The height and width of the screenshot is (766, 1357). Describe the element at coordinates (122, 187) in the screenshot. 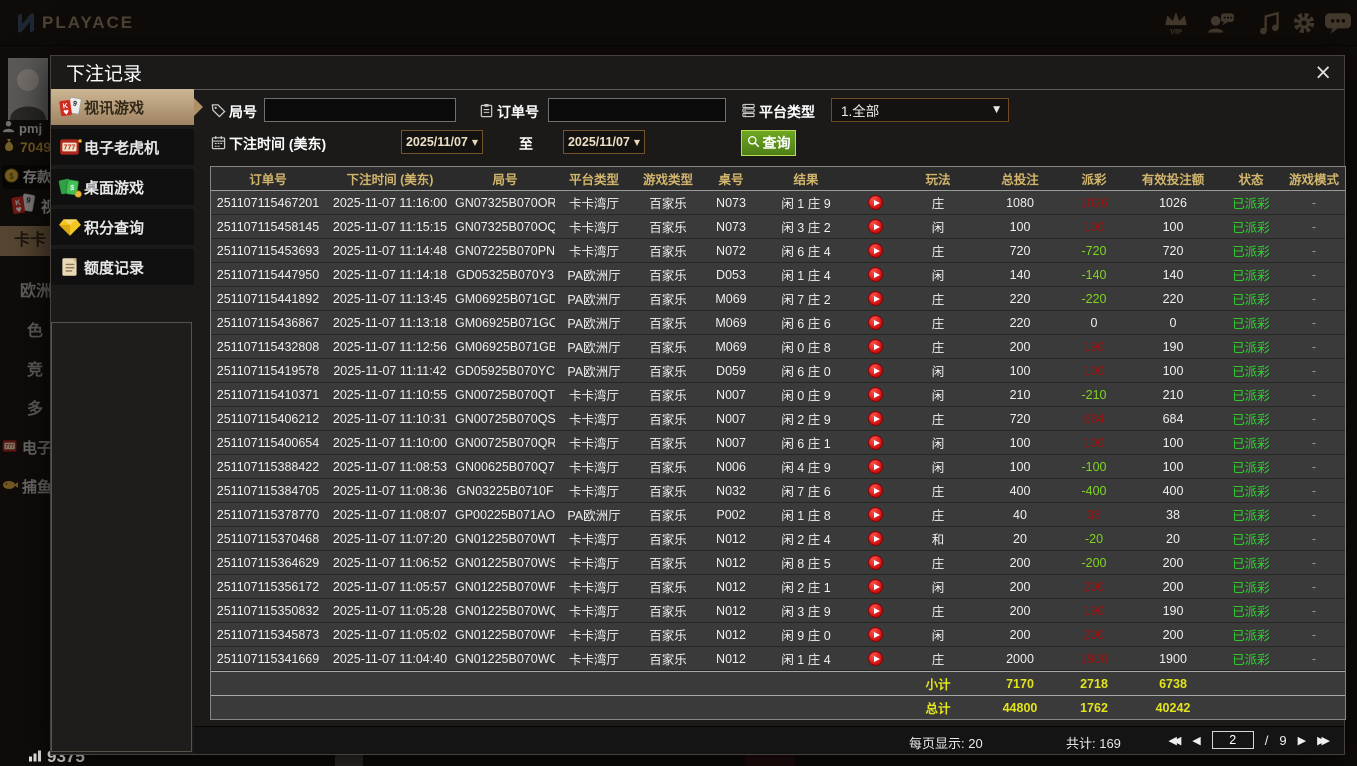

I see `menu-item: $ 桌面游戏` at that location.